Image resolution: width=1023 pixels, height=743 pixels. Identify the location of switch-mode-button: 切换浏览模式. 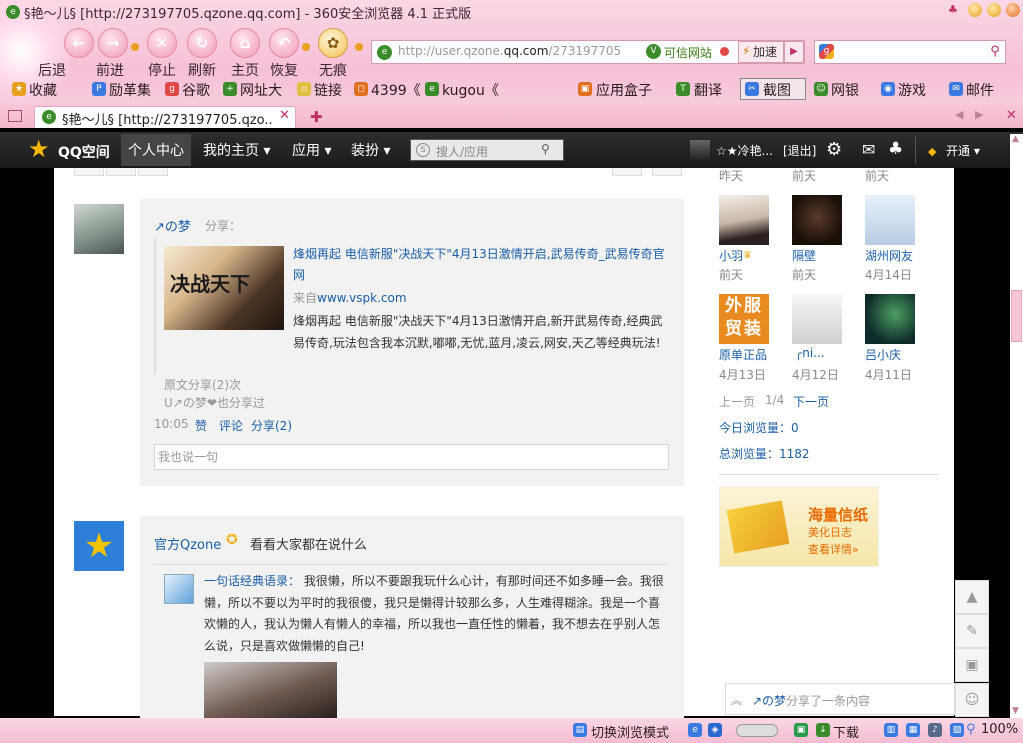
(630, 731).